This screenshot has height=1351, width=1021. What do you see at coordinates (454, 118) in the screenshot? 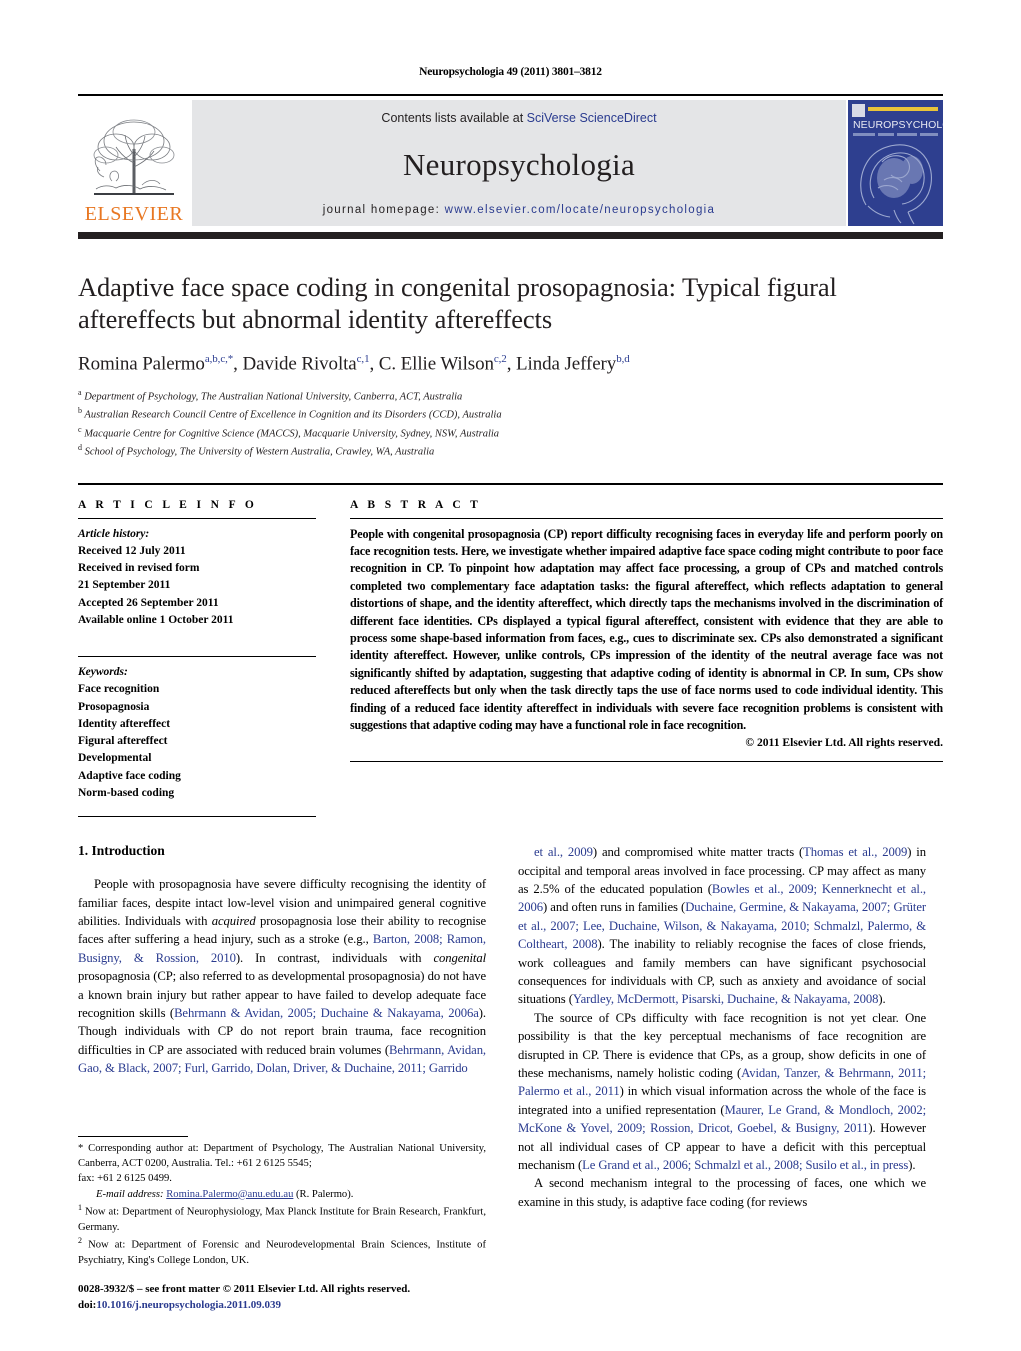
I see `contents-prefix: Contents lists available at` at bounding box center [454, 118].